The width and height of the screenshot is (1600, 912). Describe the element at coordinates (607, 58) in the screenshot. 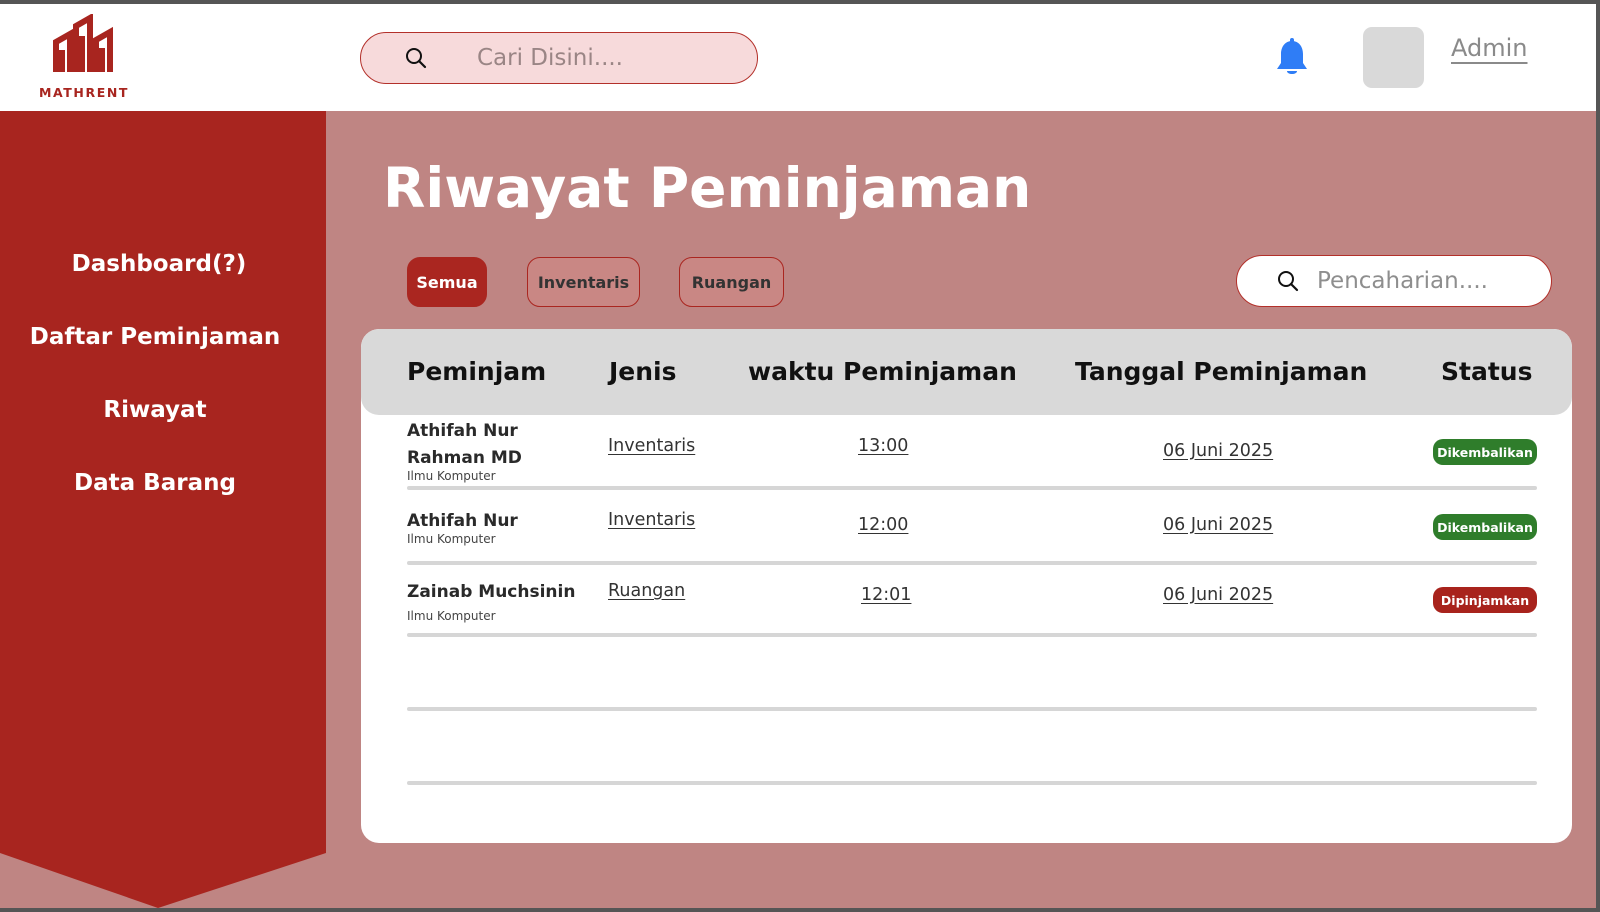

I see `top-search-input` at that location.